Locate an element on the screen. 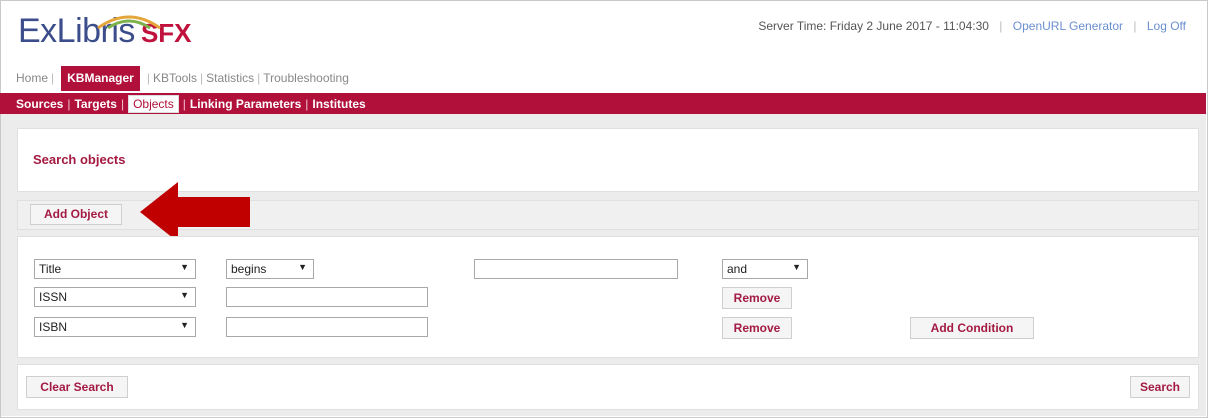 The width and height of the screenshot is (1208, 418). connector-select: and ▼ is located at coordinates (765, 269).